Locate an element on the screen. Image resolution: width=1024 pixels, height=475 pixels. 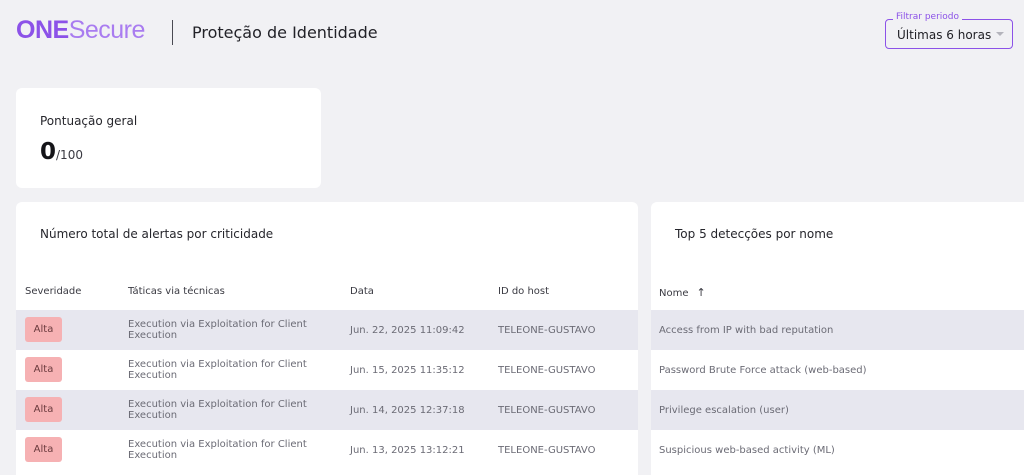
column-header-name: Nome ↑ is located at coordinates (682, 292).